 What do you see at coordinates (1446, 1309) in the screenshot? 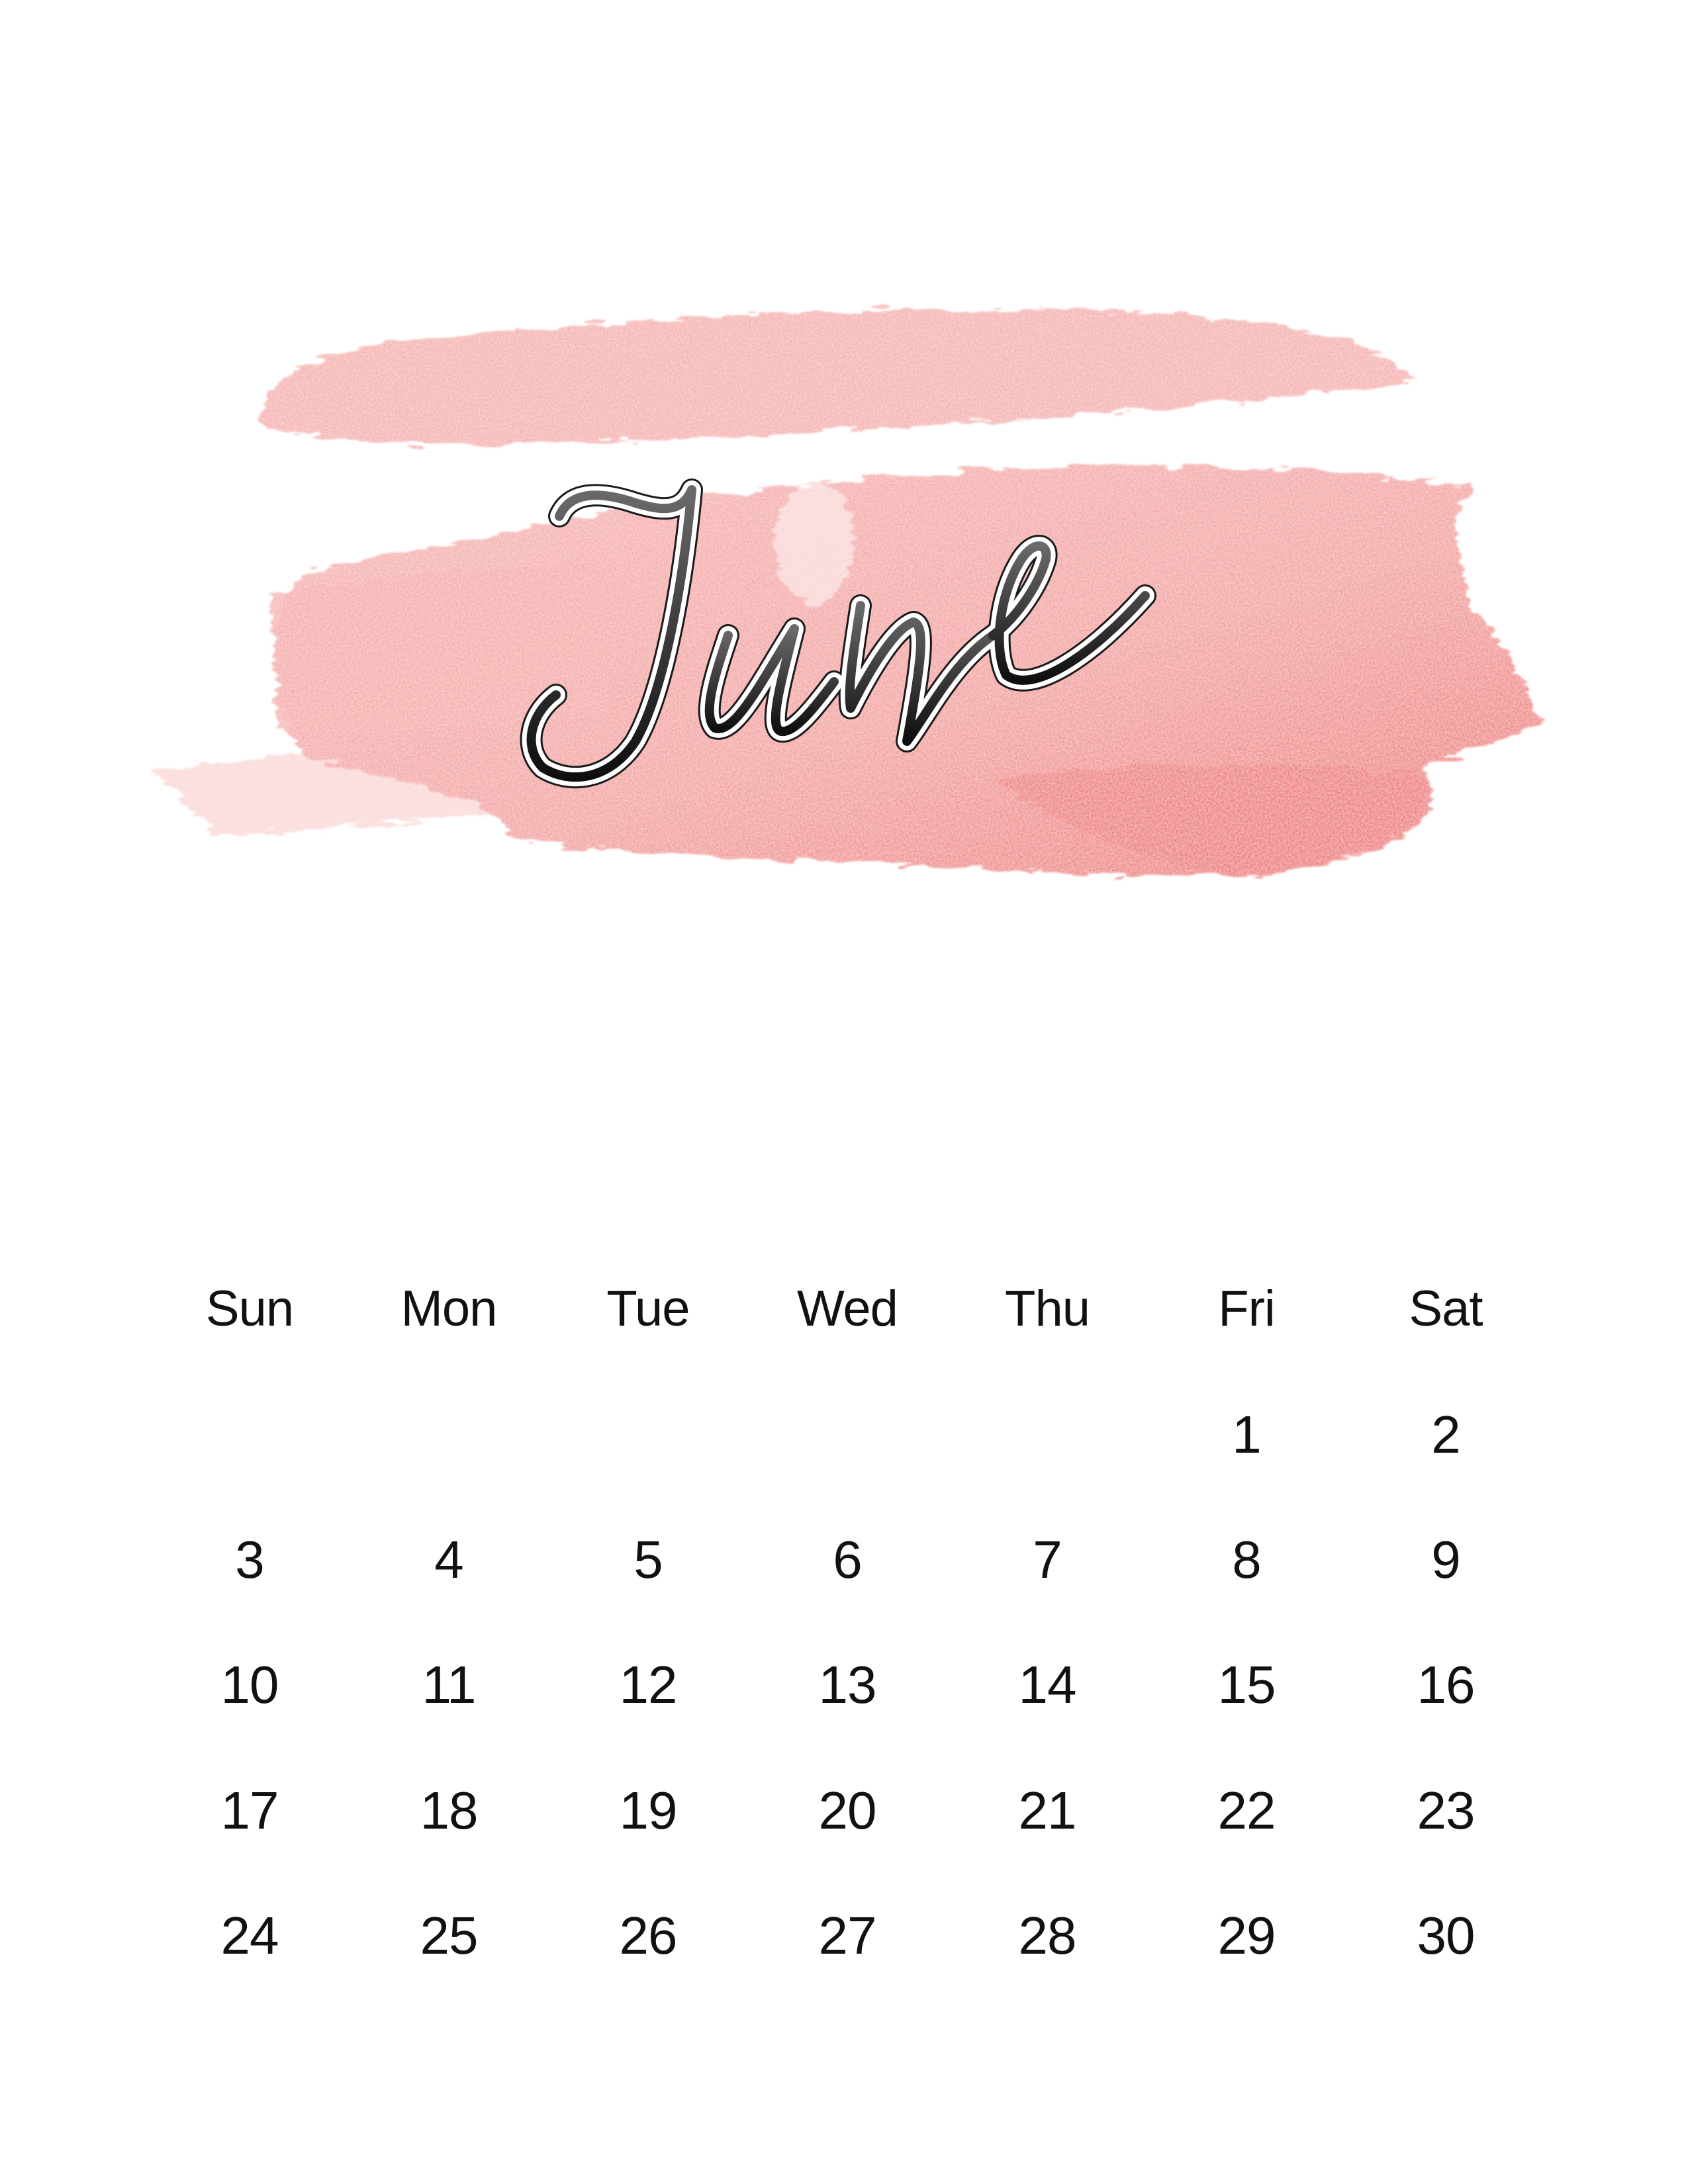
I see `weekday-header-sat: Sat` at bounding box center [1446, 1309].